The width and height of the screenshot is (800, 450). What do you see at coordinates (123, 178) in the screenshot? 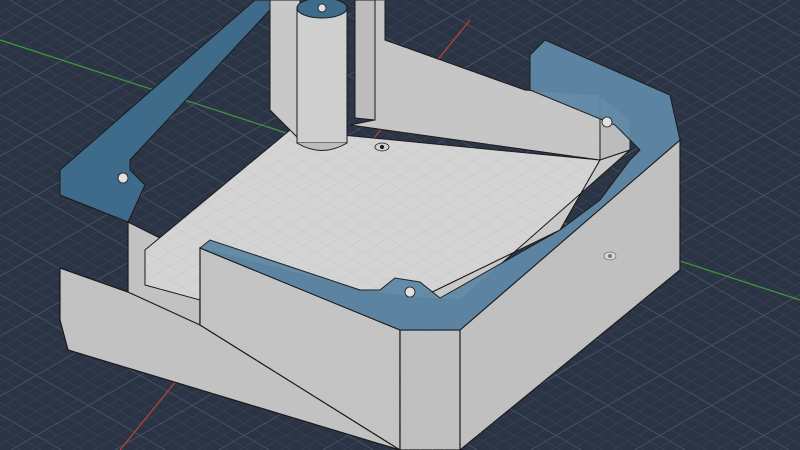
I see `screw-hole-left` at bounding box center [123, 178].